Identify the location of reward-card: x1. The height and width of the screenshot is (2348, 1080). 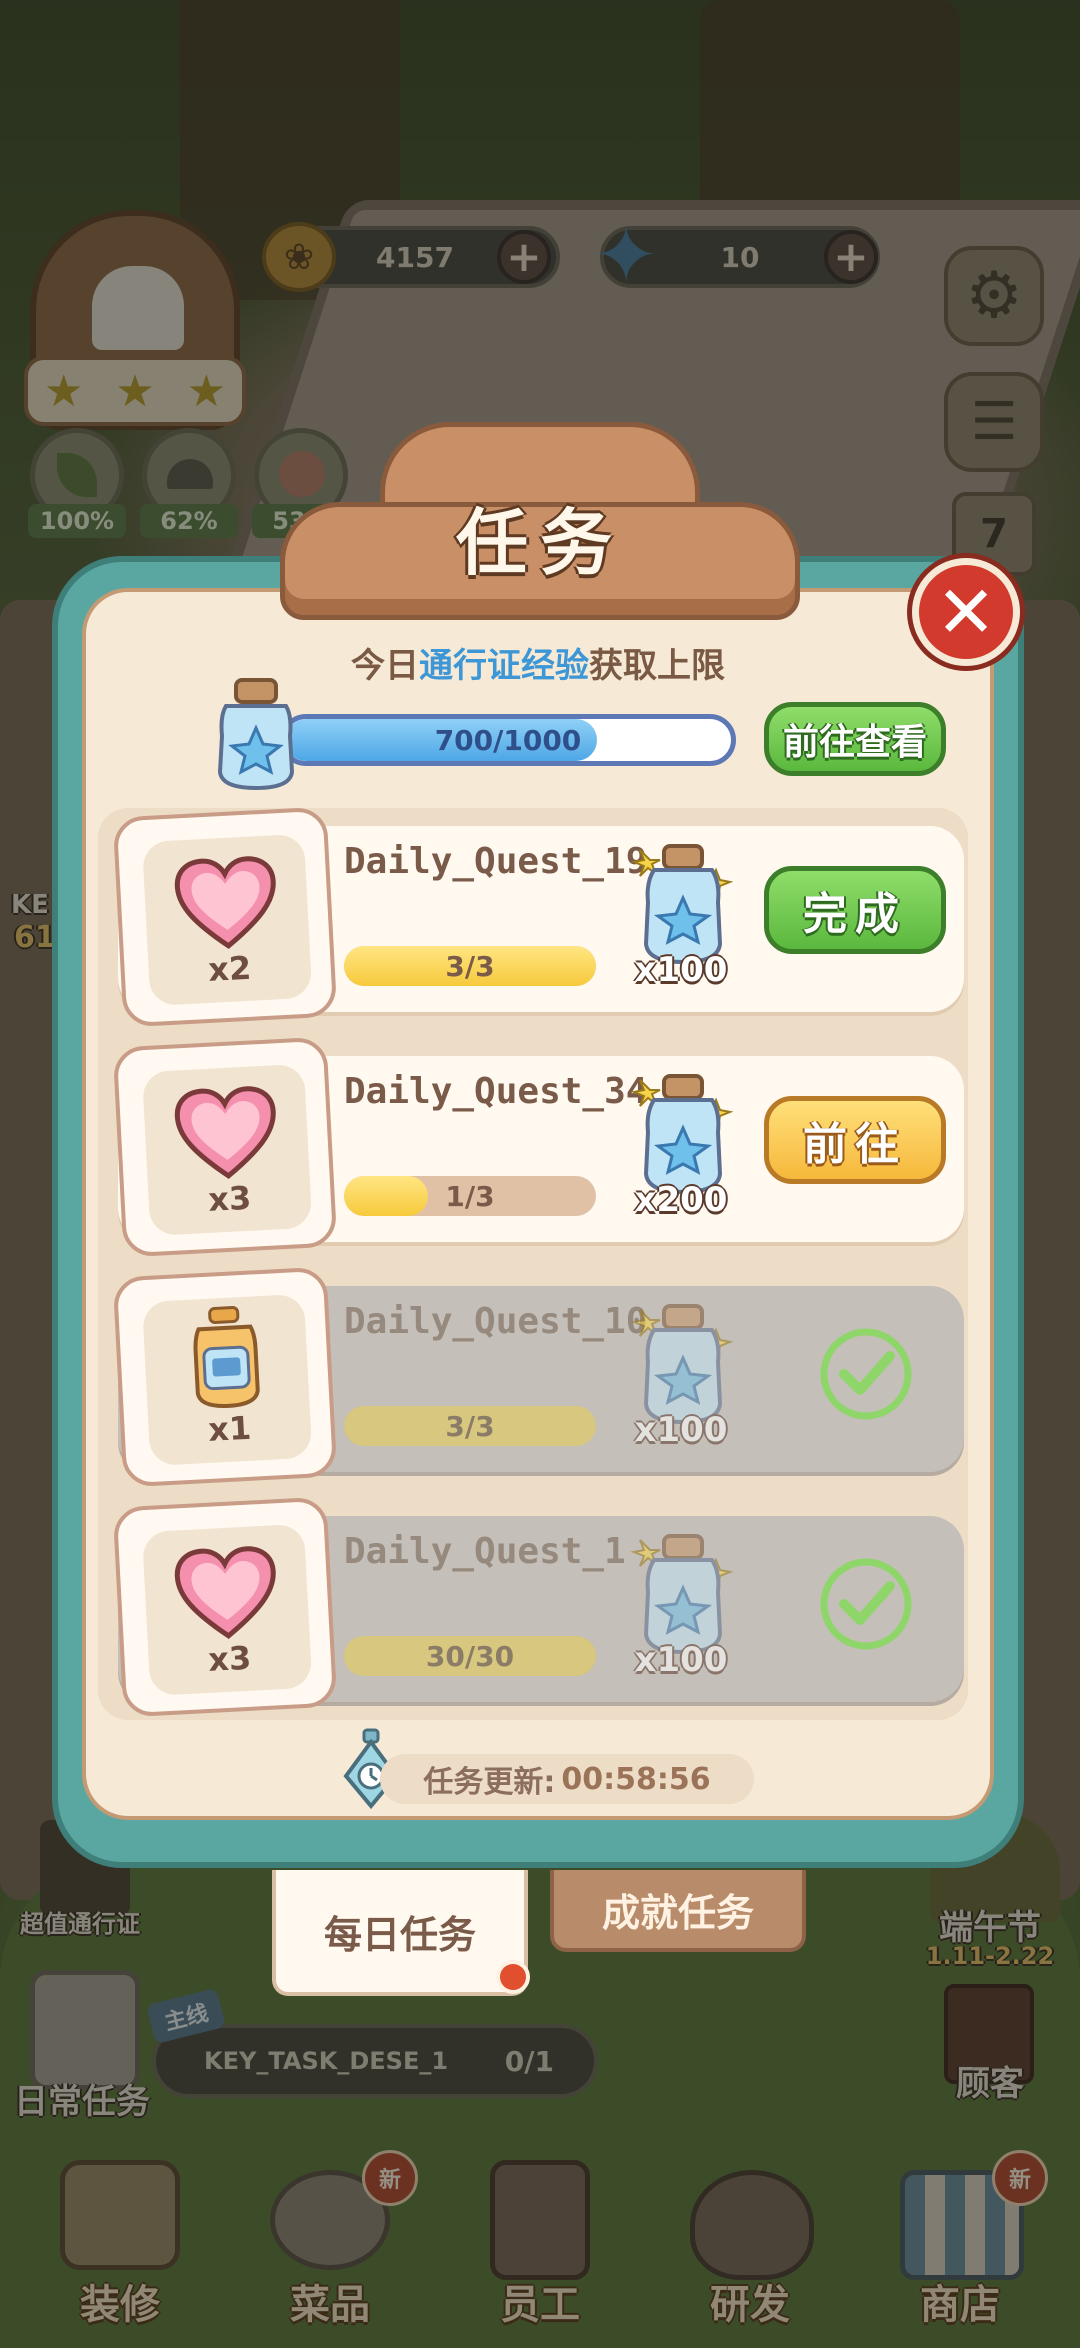
(225, 1377).